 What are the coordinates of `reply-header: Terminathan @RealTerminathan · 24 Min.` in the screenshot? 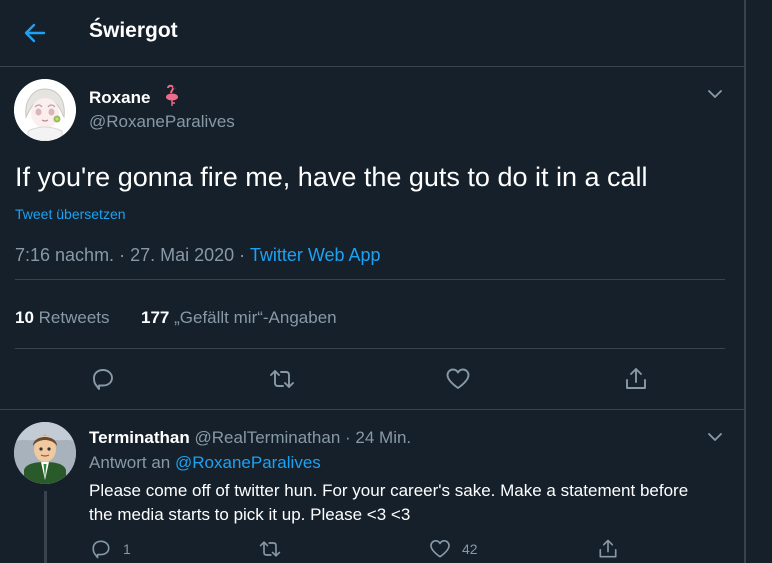 It's located at (250, 438).